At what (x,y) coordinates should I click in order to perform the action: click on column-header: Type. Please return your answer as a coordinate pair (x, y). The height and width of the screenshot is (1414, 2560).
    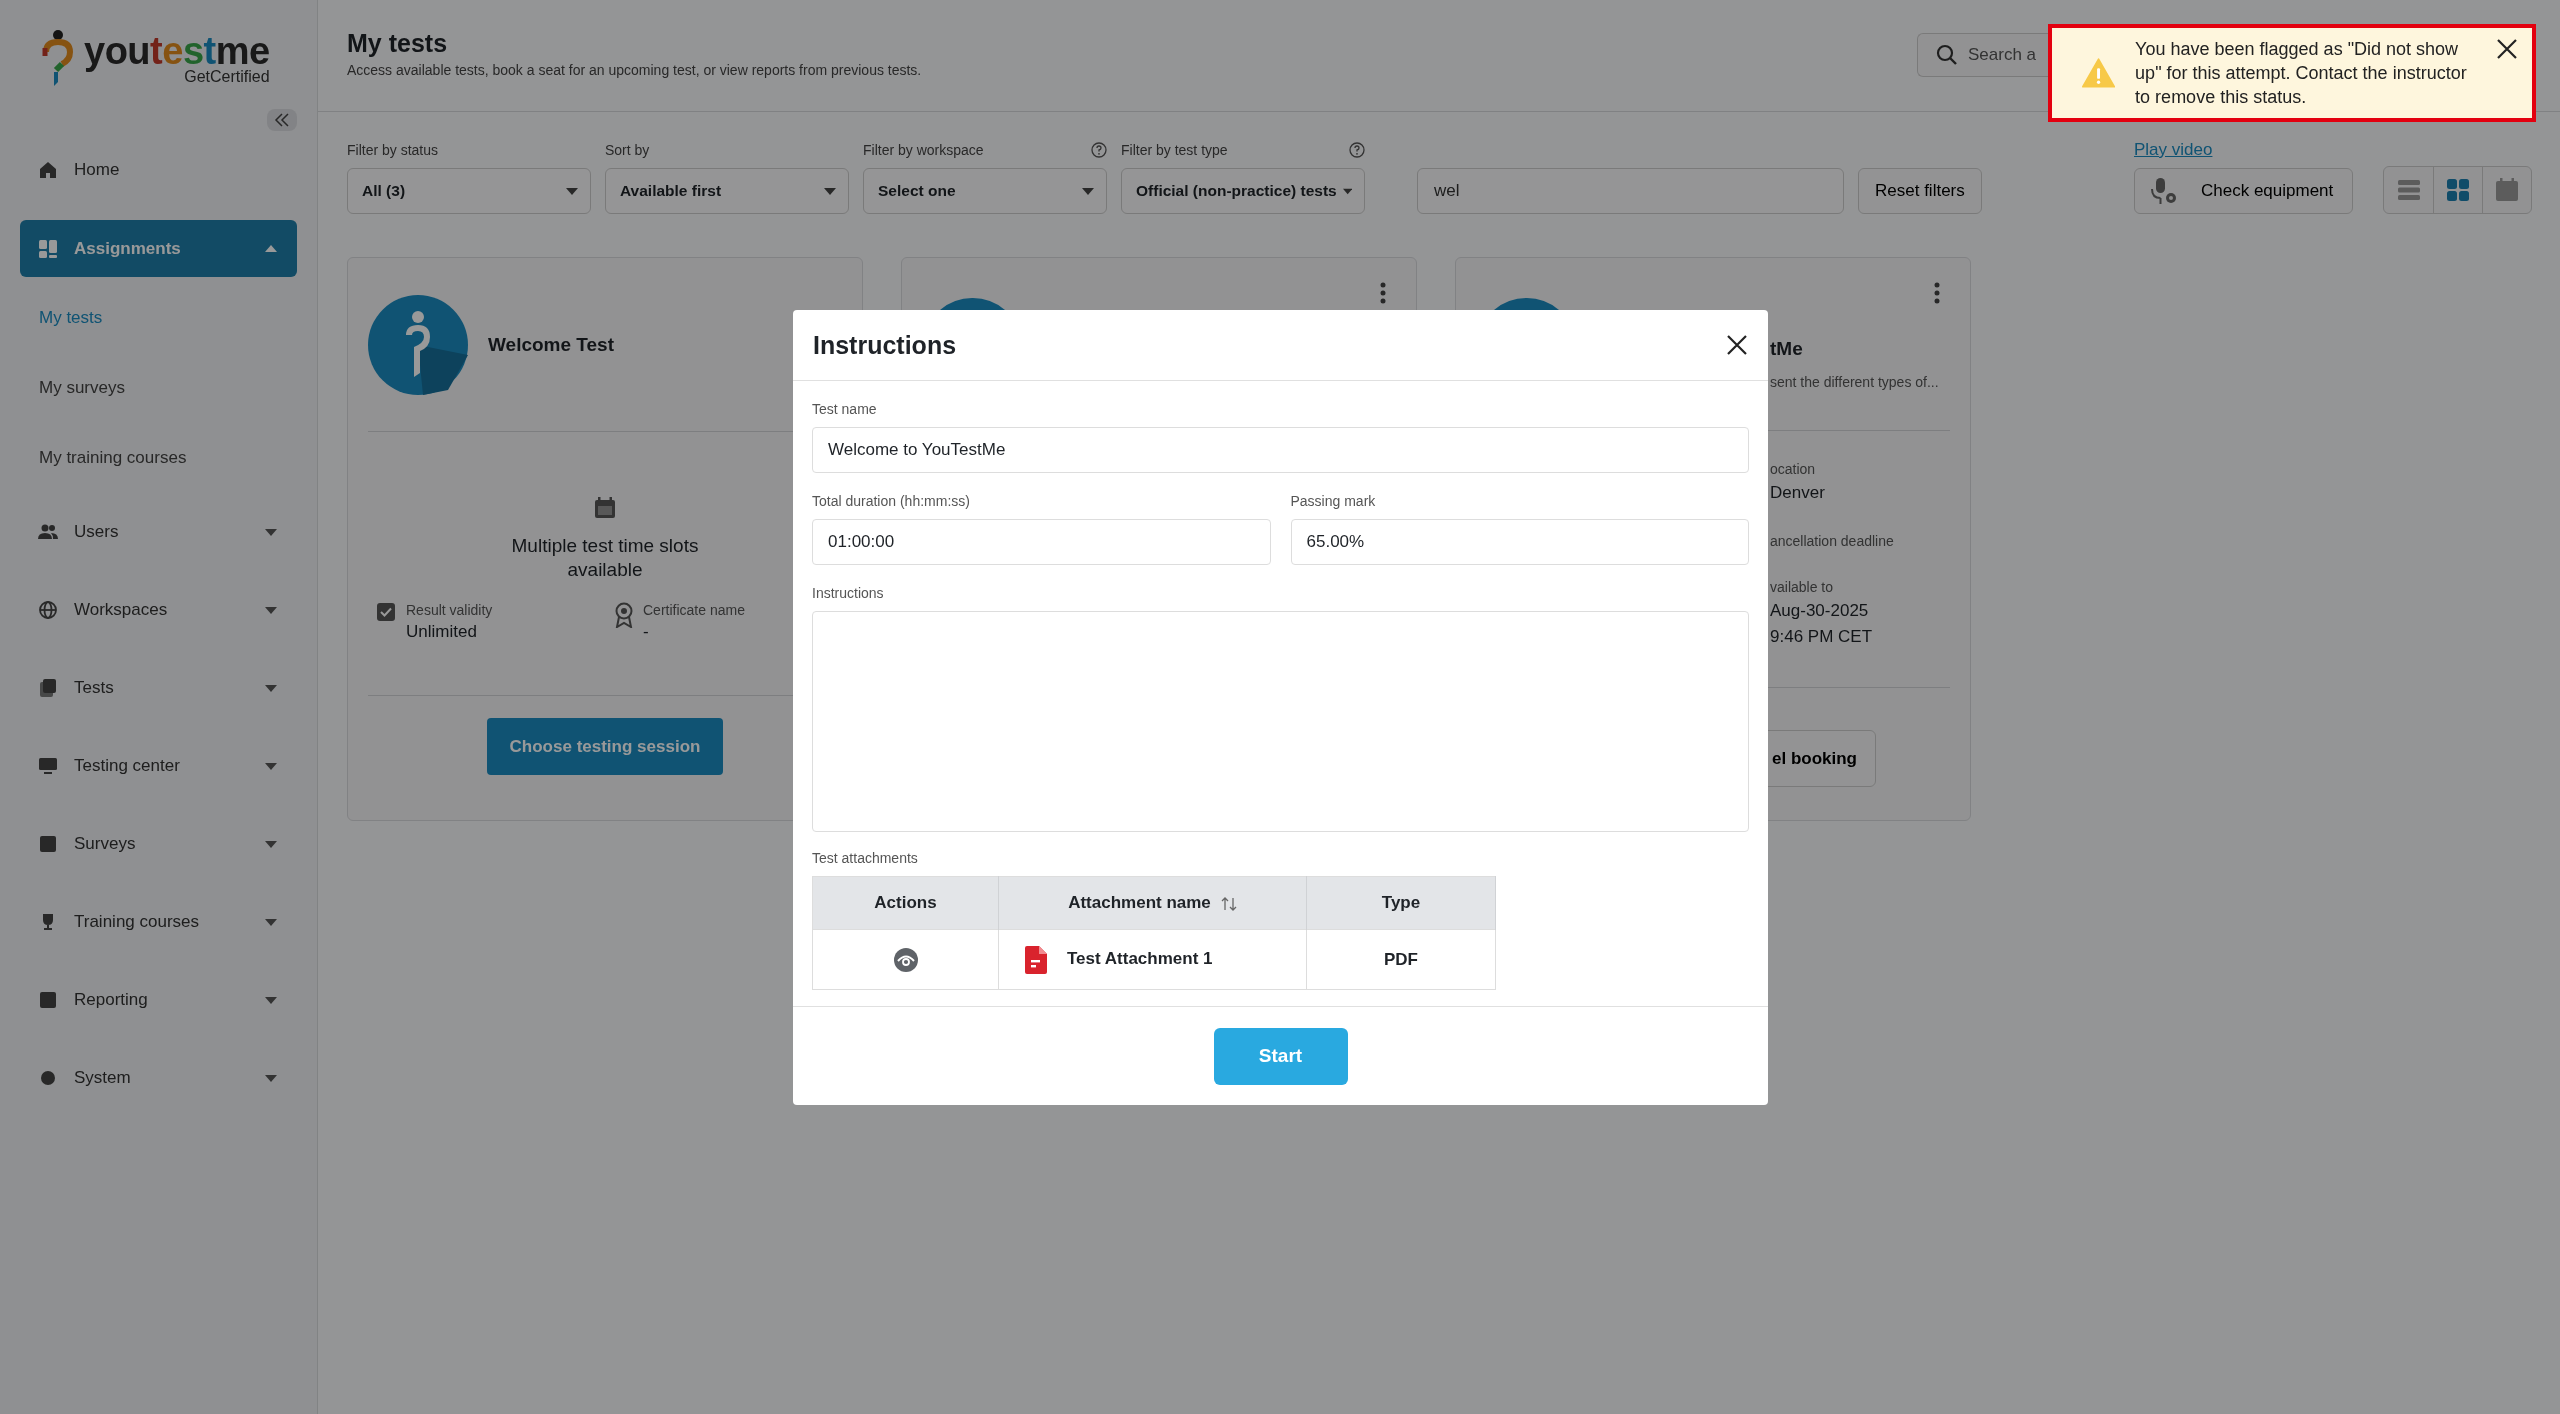
    Looking at the image, I should click on (1401, 903).